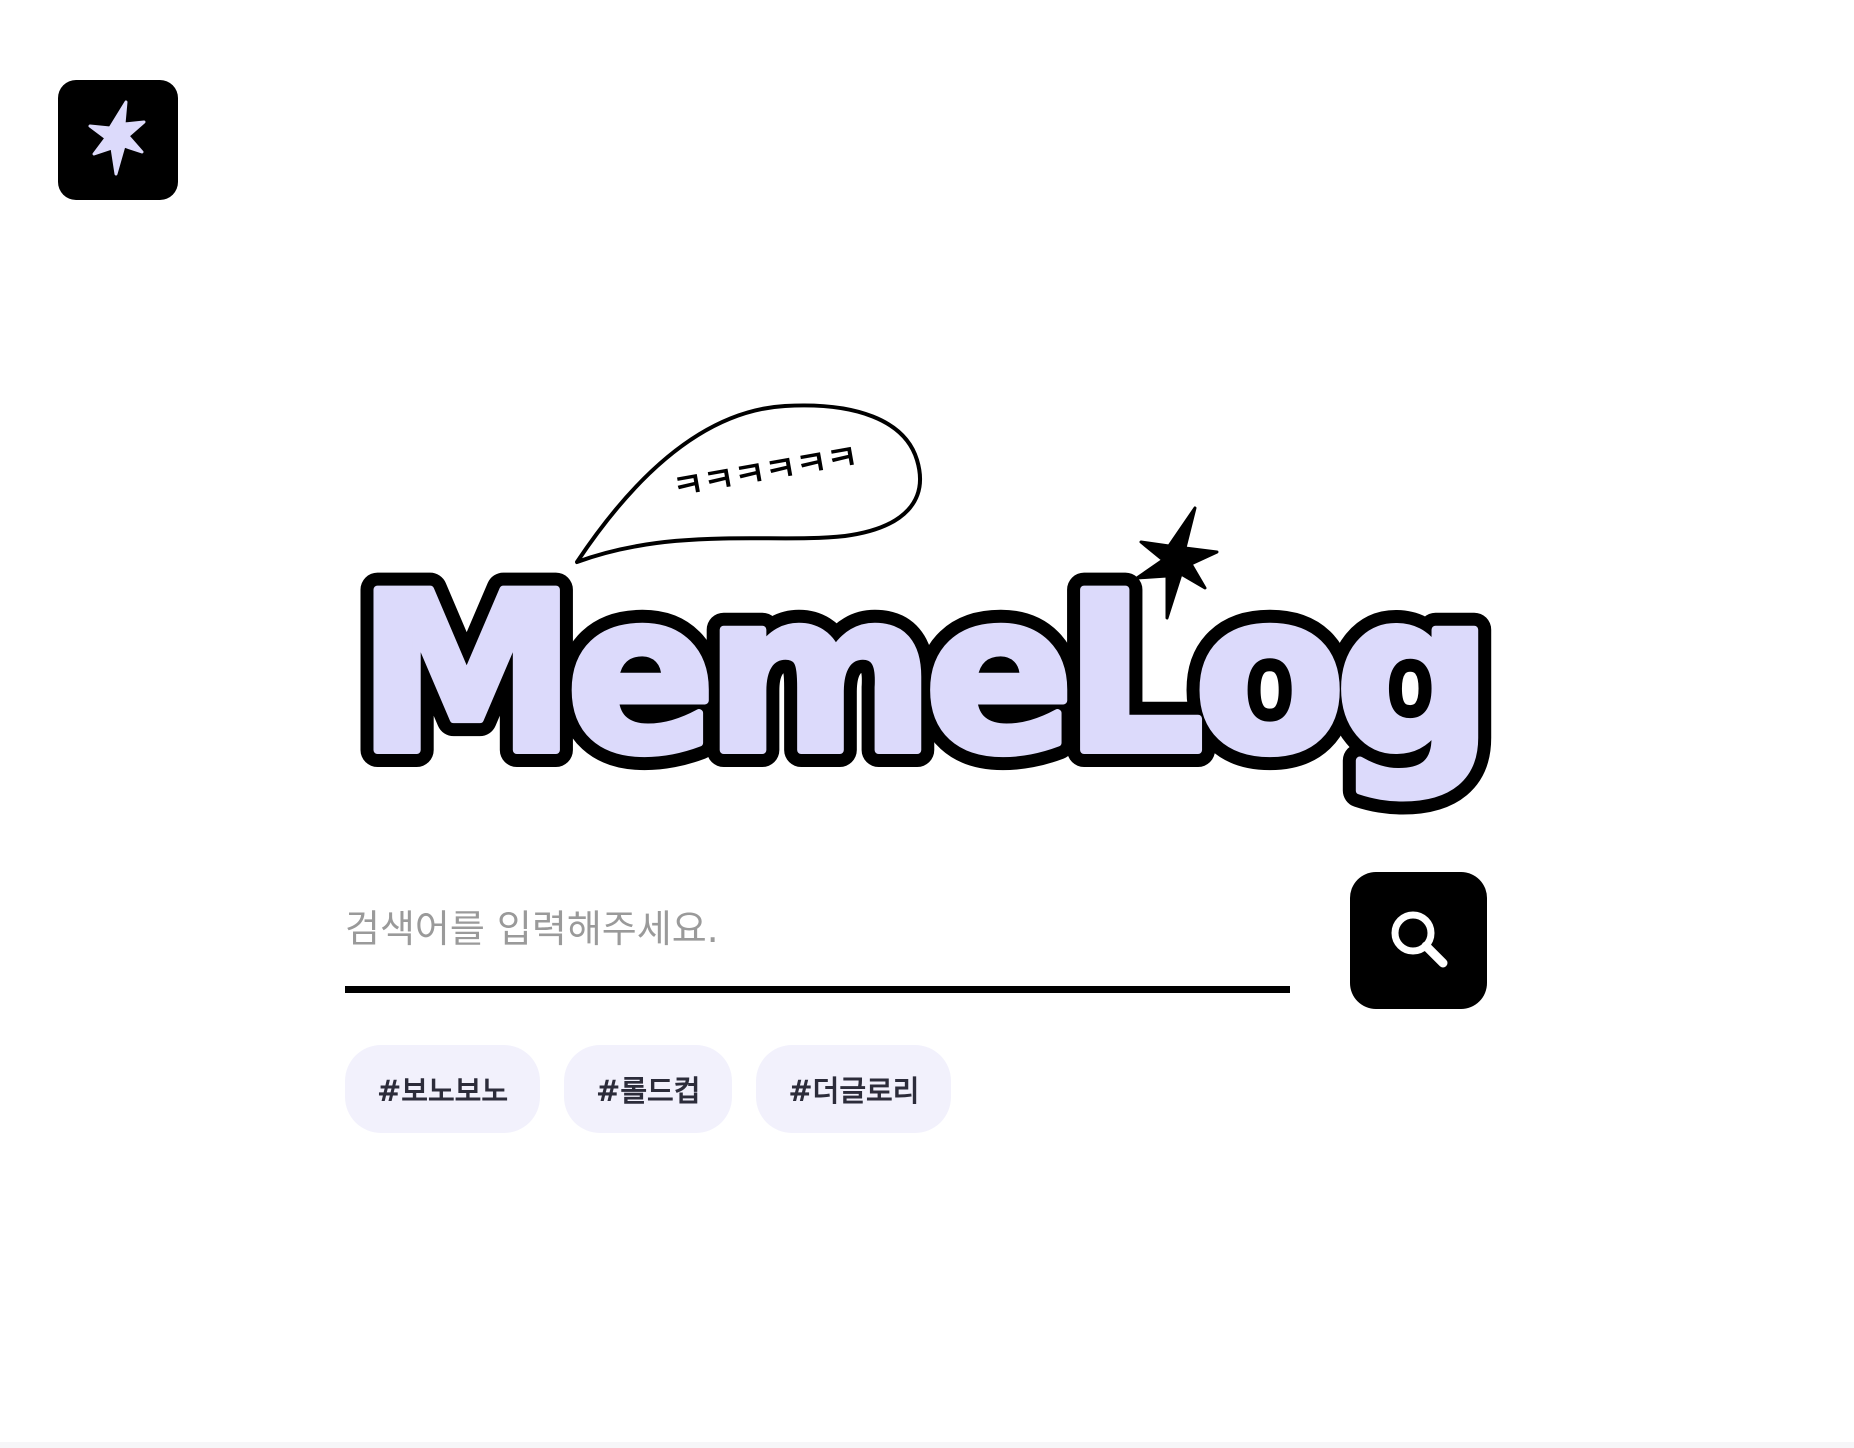 The width and height of the screenshot is (1854, 1448). What do you see at coordinates (817, 932) in the screenshot?
I see `search-input` at bounding box center [817, 932].